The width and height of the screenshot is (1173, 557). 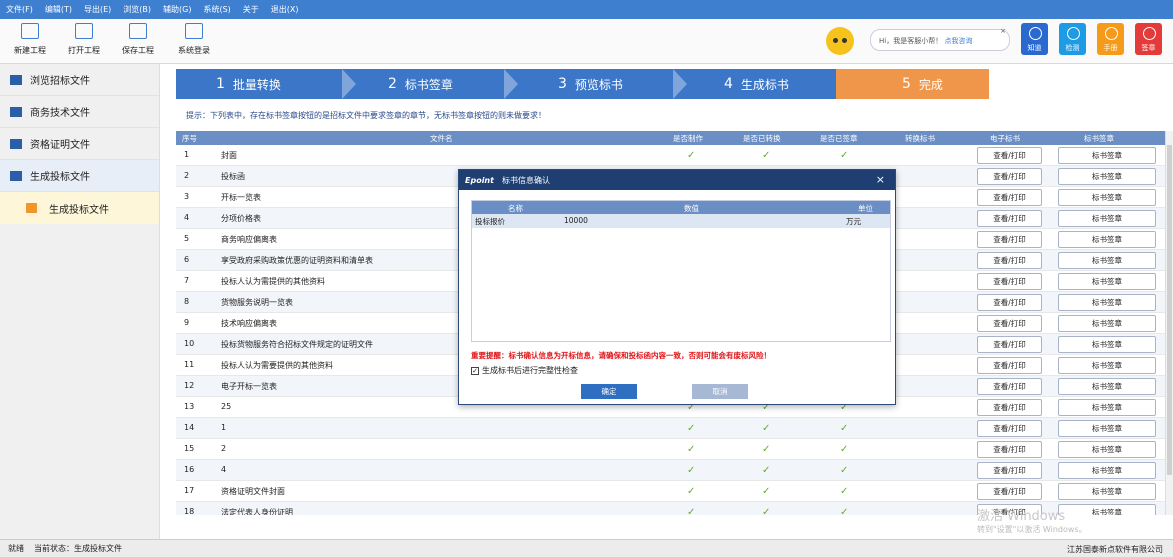 I want to click on bid-info-table: 名称 数值 单位 投标报价 10000 万元, so click(x=681, y=271).